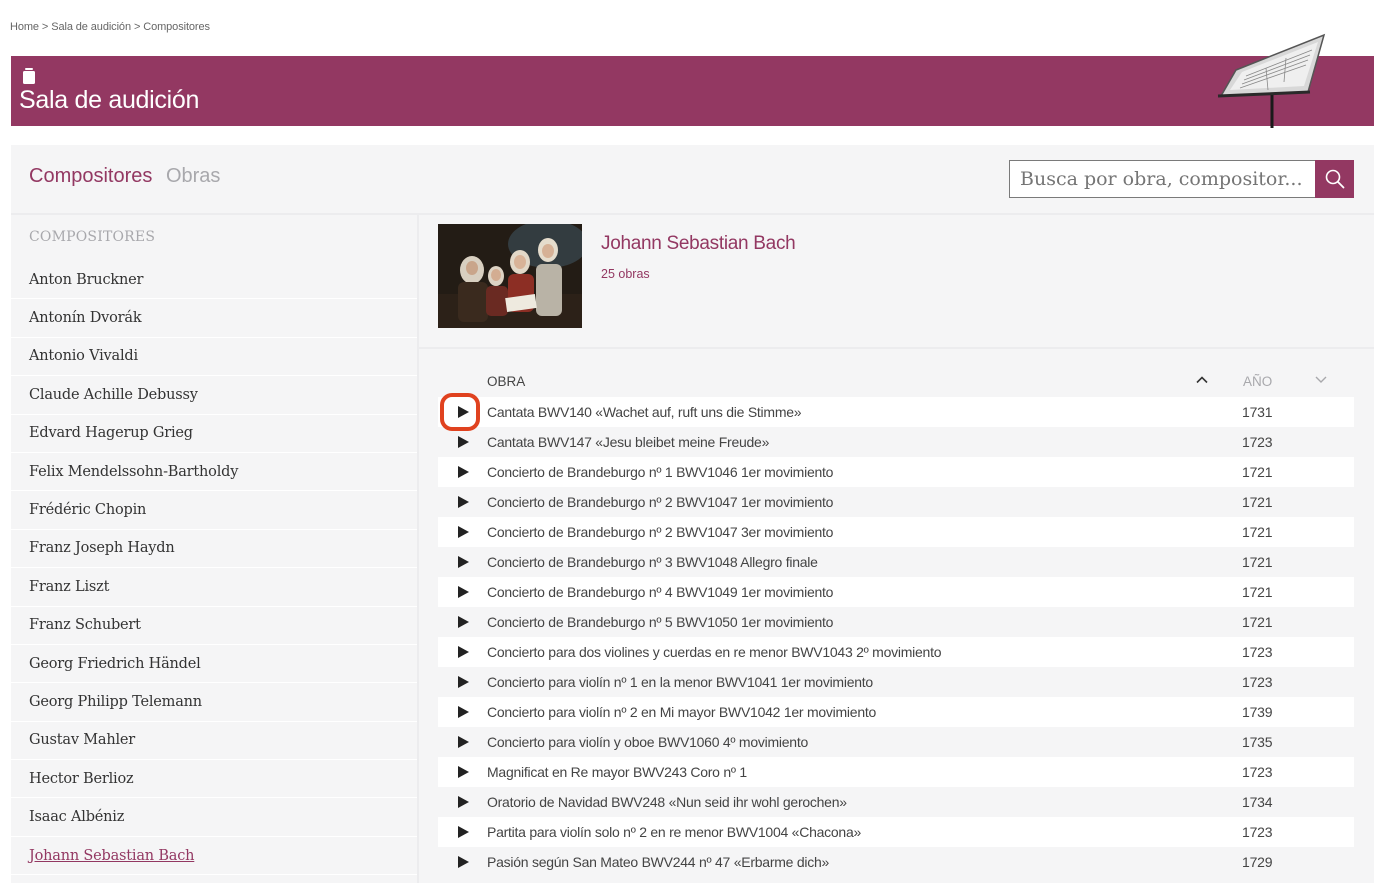 This screenshot has height=883, width=1387. Describe the element at coordinates (24, 27) in the screenshot. I see `breadcrumb-home: Home` at that location.